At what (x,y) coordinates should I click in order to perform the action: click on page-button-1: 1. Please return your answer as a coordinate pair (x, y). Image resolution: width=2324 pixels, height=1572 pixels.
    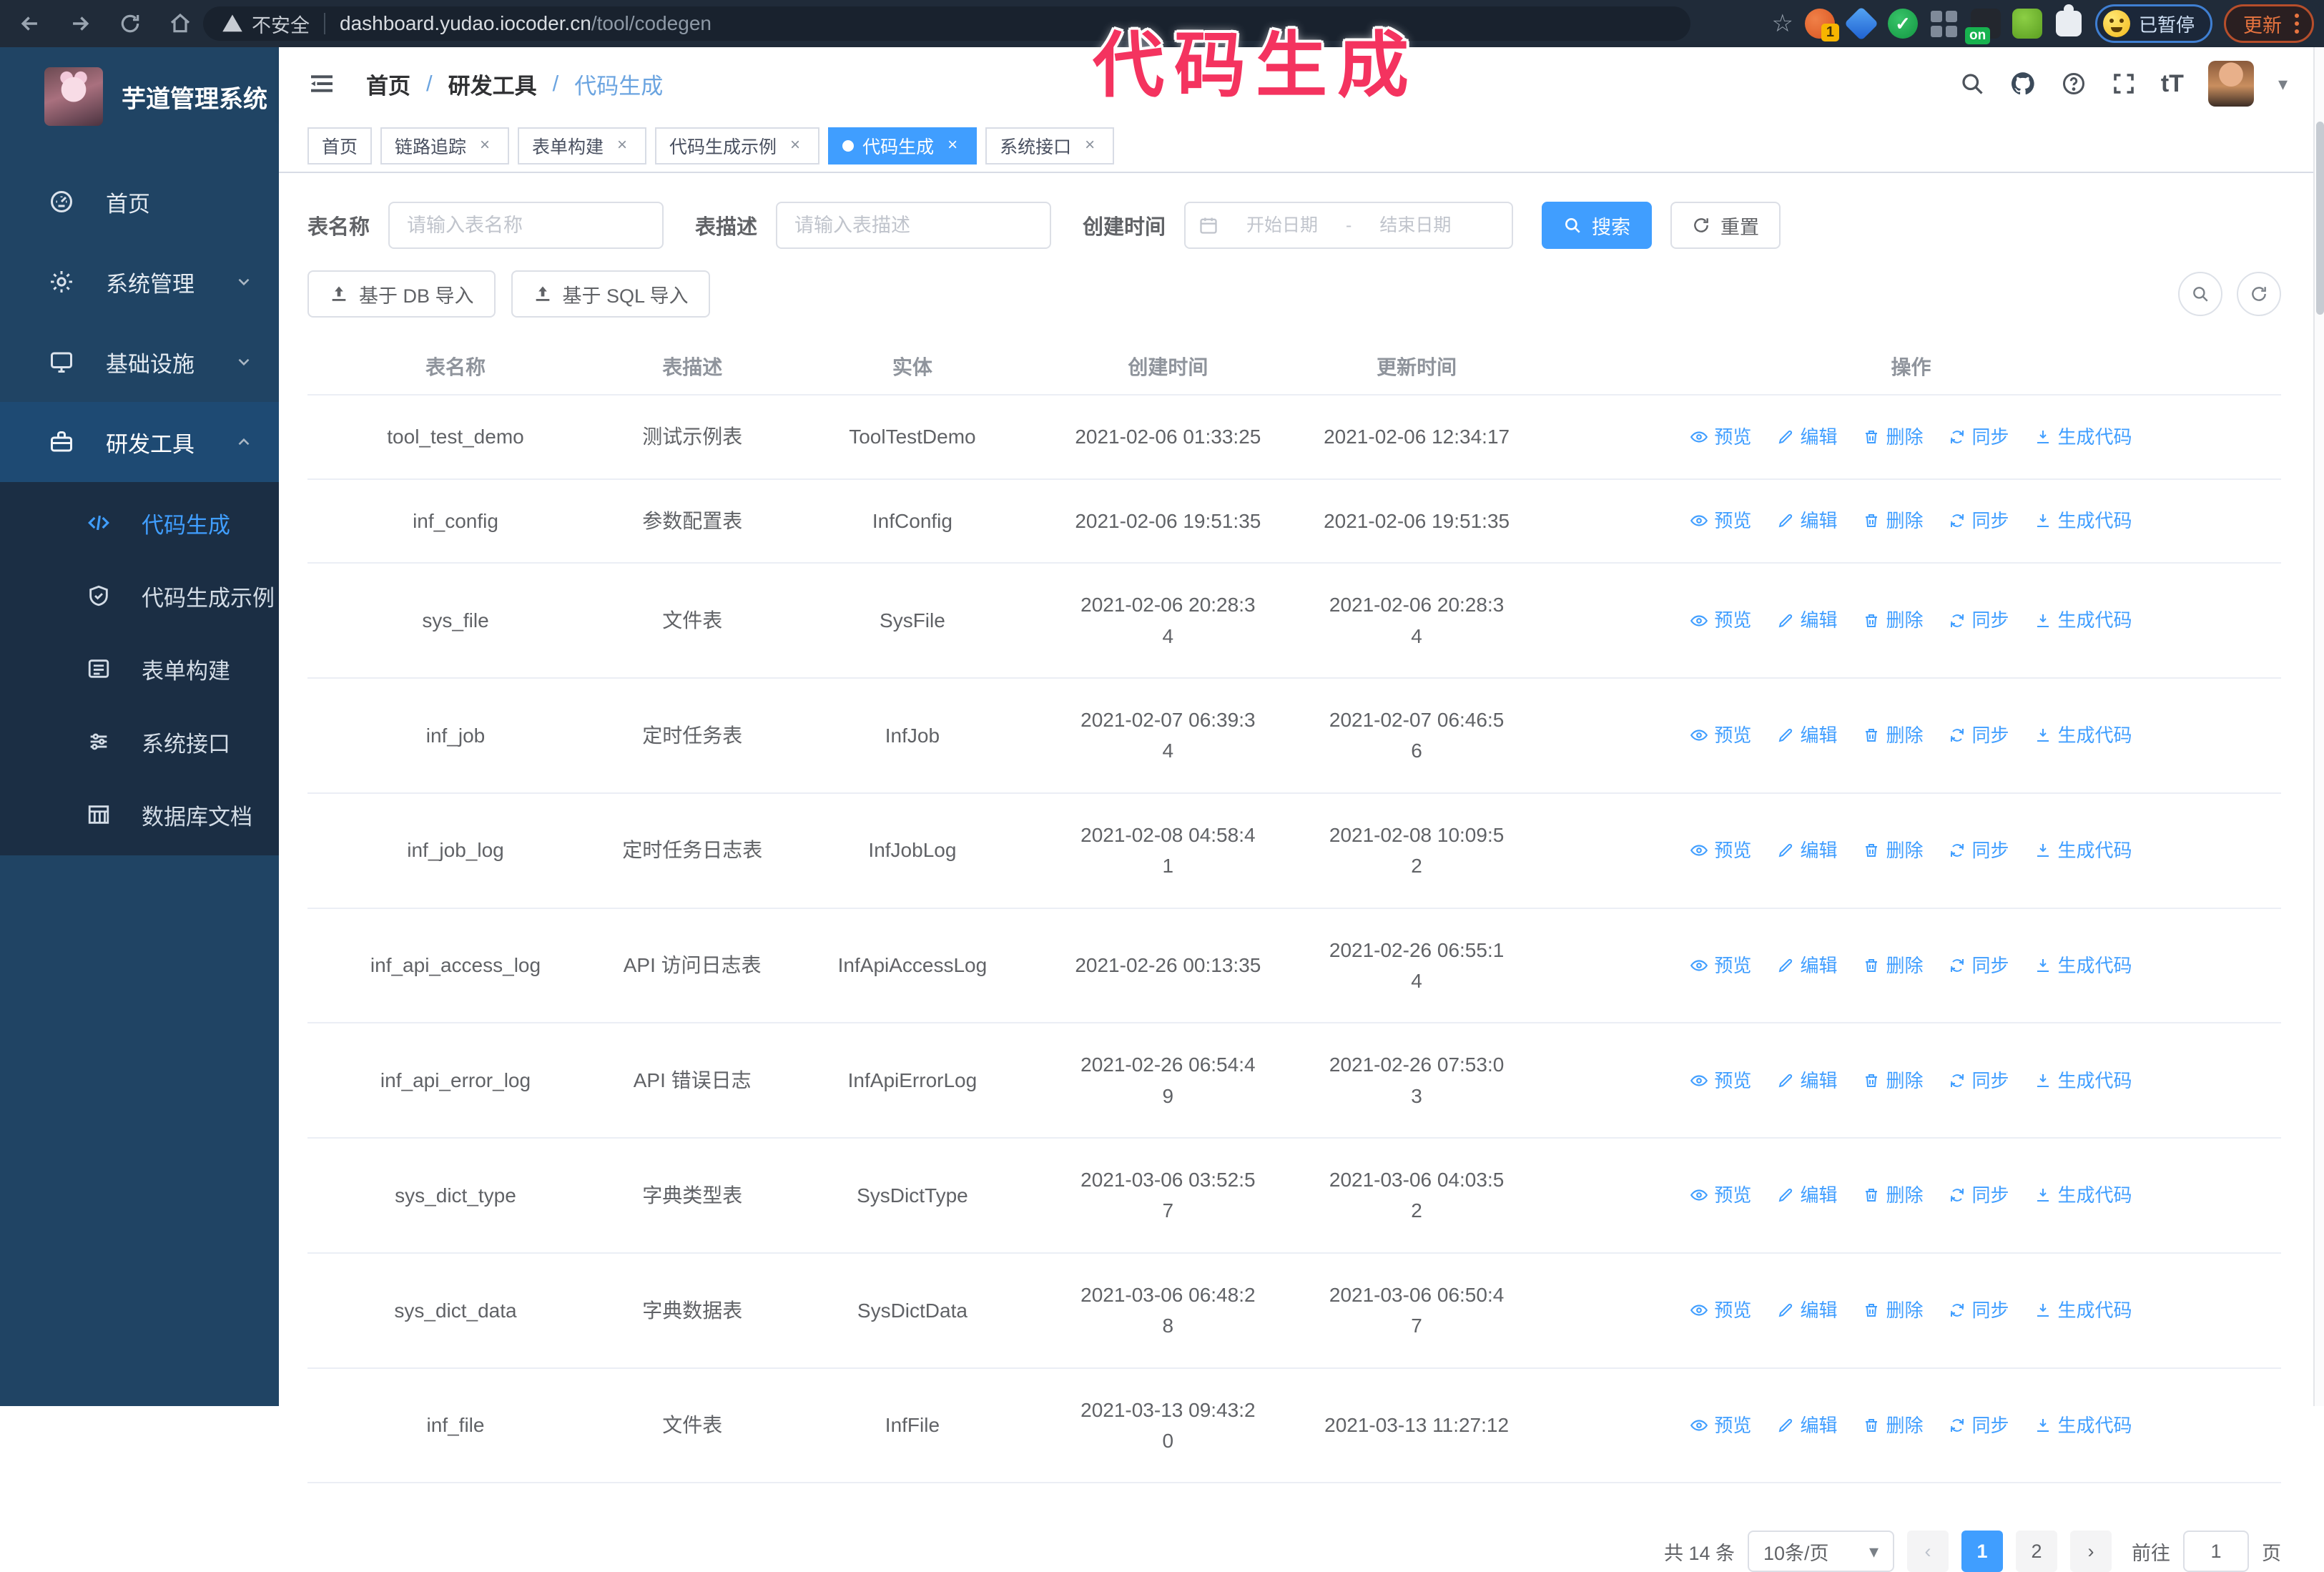
    Looking at the image, I should click on (1982, 1551).